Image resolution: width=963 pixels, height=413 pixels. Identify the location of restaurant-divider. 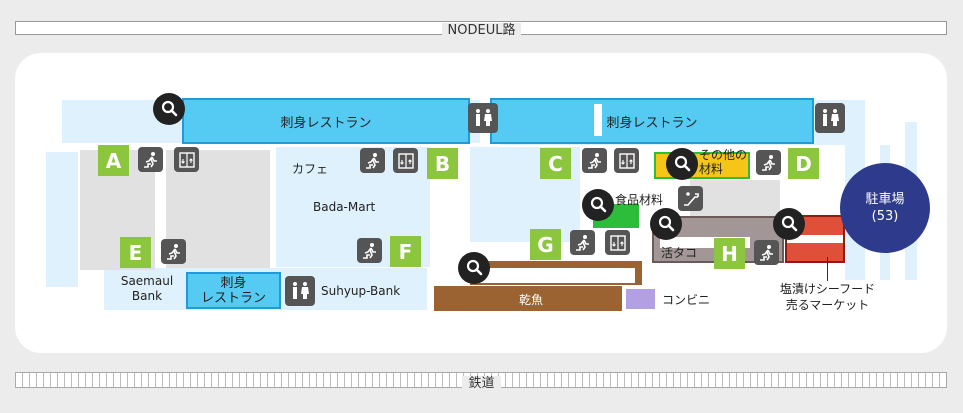
(598, 120).